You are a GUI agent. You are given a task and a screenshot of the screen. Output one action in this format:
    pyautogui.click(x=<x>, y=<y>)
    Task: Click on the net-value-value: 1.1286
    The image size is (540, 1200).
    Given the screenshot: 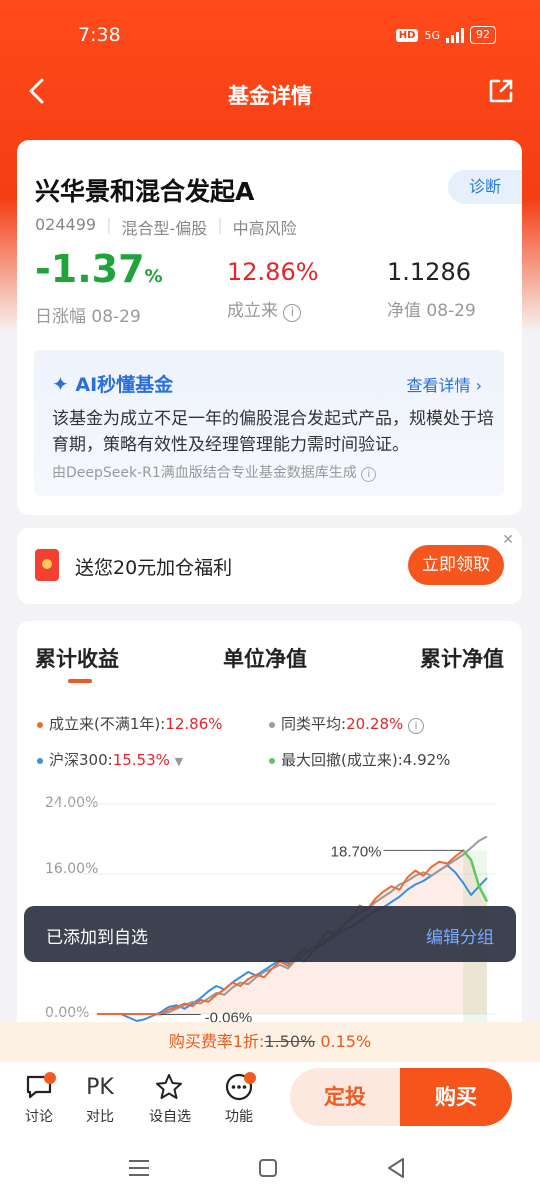 What is the action you would take?
    pyautogui.click(x=429, y=272)
    